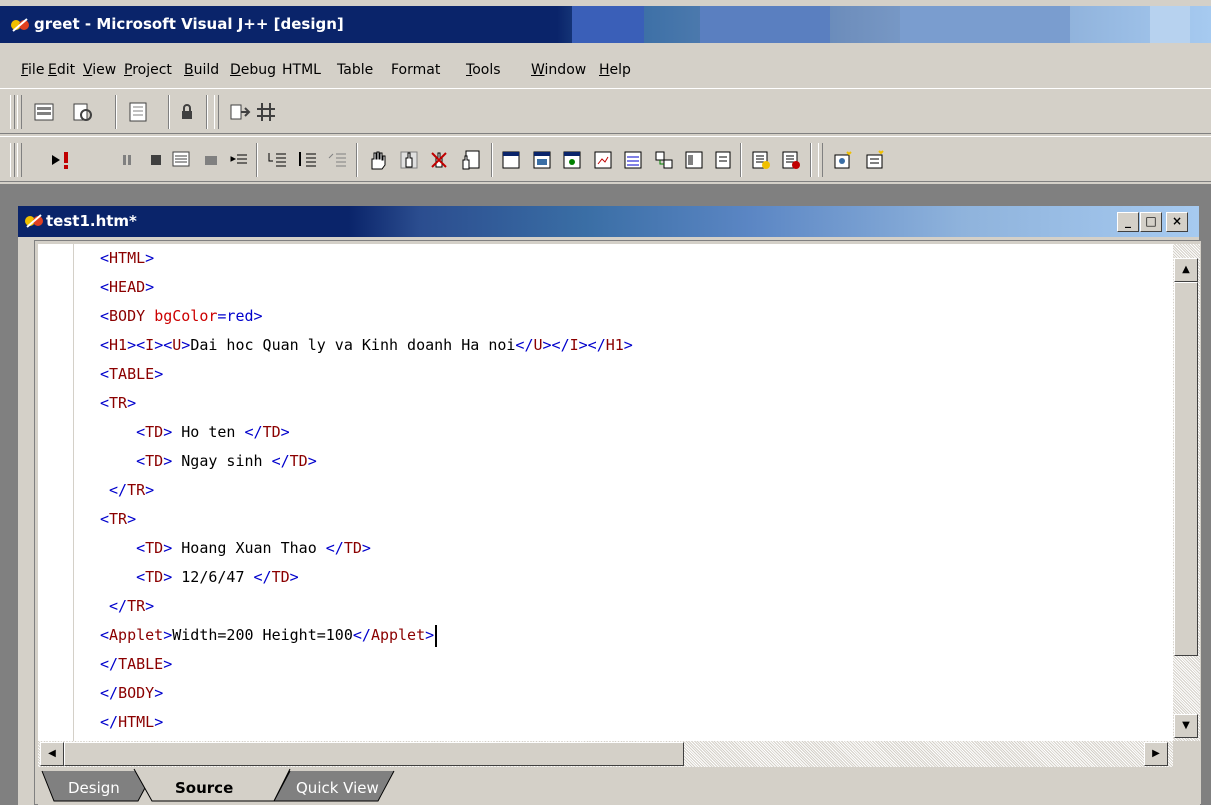 The height and width of the screenshot is (805, 1211). I want to click on code-line: <TD> 12/6/47 </TD>, so click(366, 577).